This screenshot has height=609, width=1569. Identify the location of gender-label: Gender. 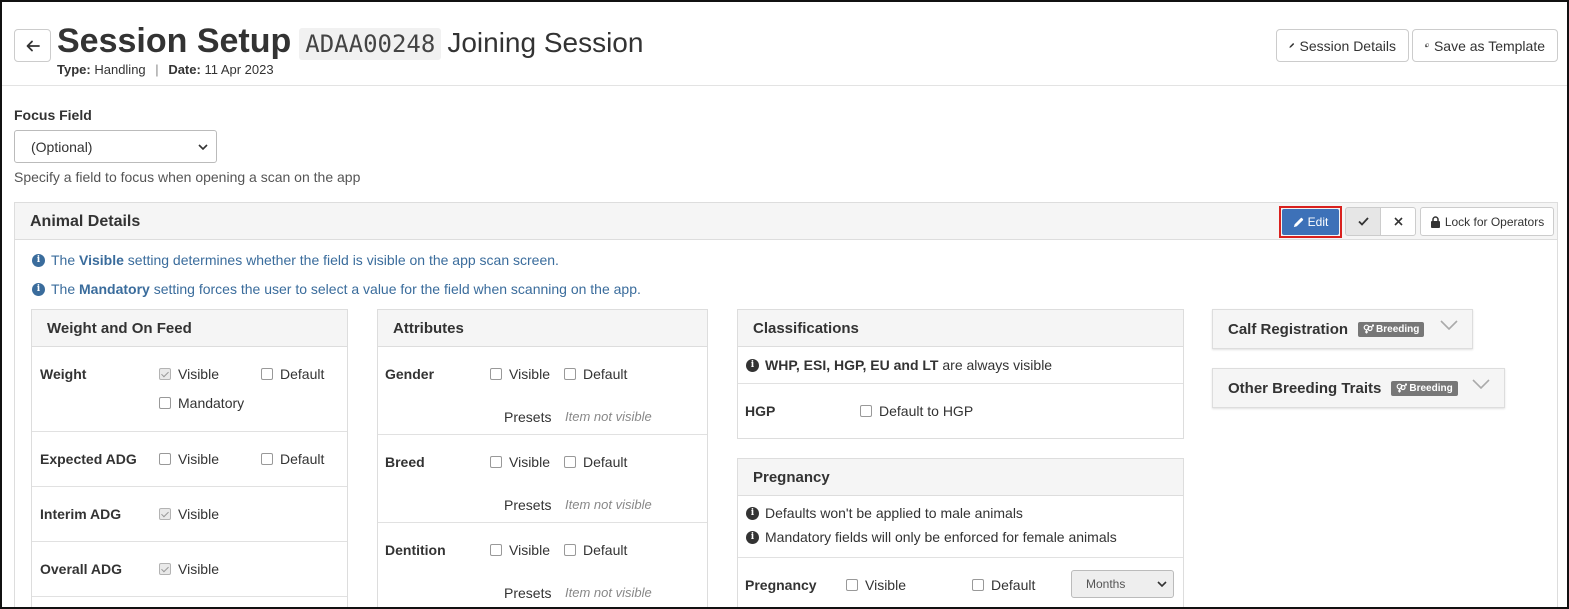
(410, 374).